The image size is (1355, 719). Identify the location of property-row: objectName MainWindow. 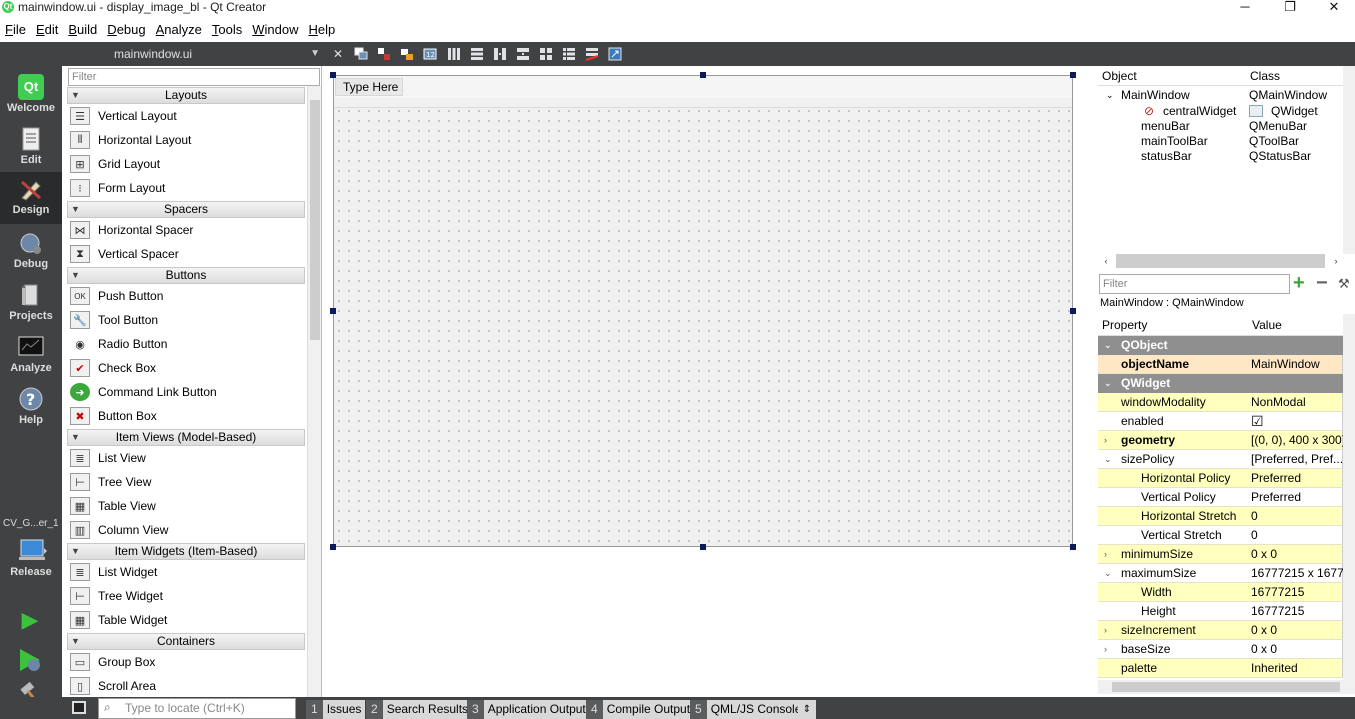
(1220, 364).